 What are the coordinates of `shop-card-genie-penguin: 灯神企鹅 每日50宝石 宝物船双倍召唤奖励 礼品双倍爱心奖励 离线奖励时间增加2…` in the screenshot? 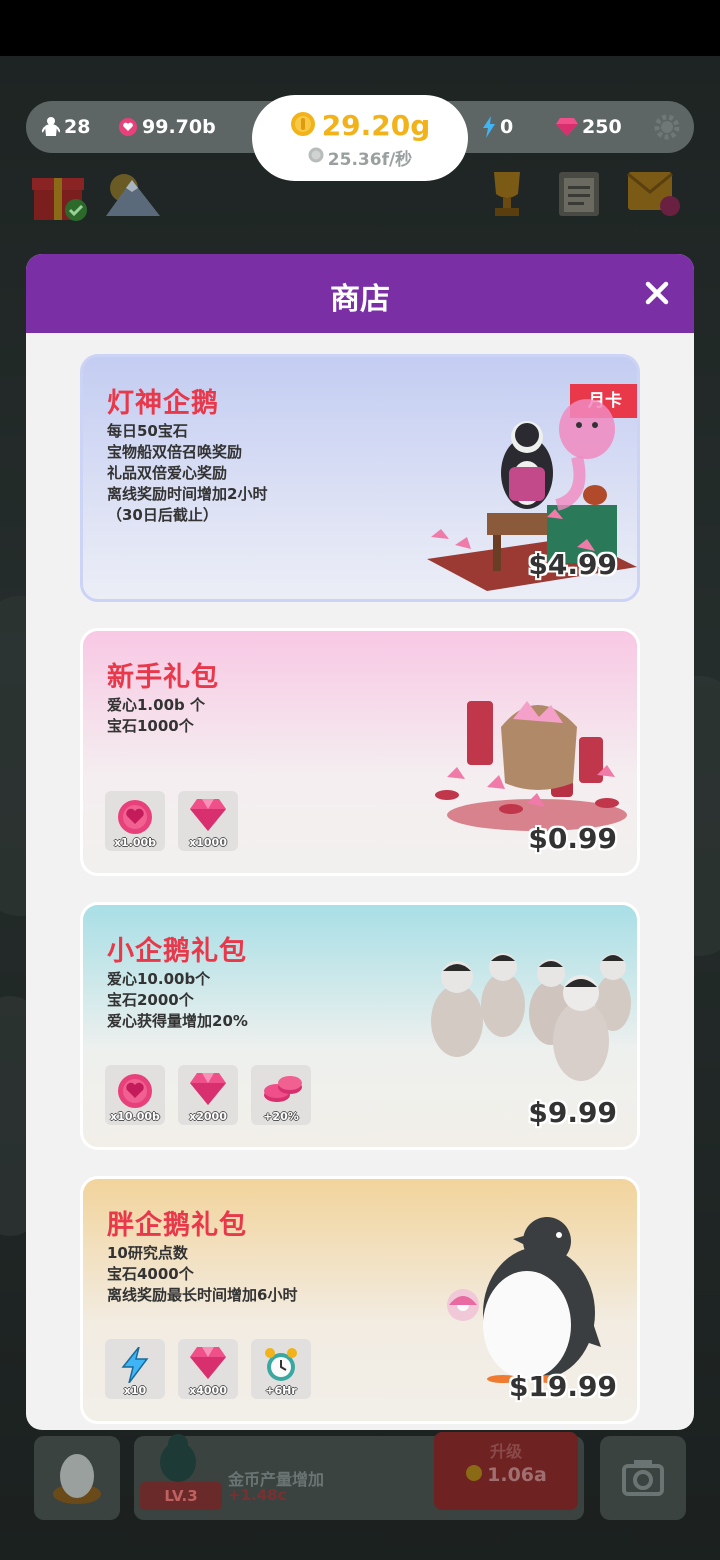 It's located at (360, 478).